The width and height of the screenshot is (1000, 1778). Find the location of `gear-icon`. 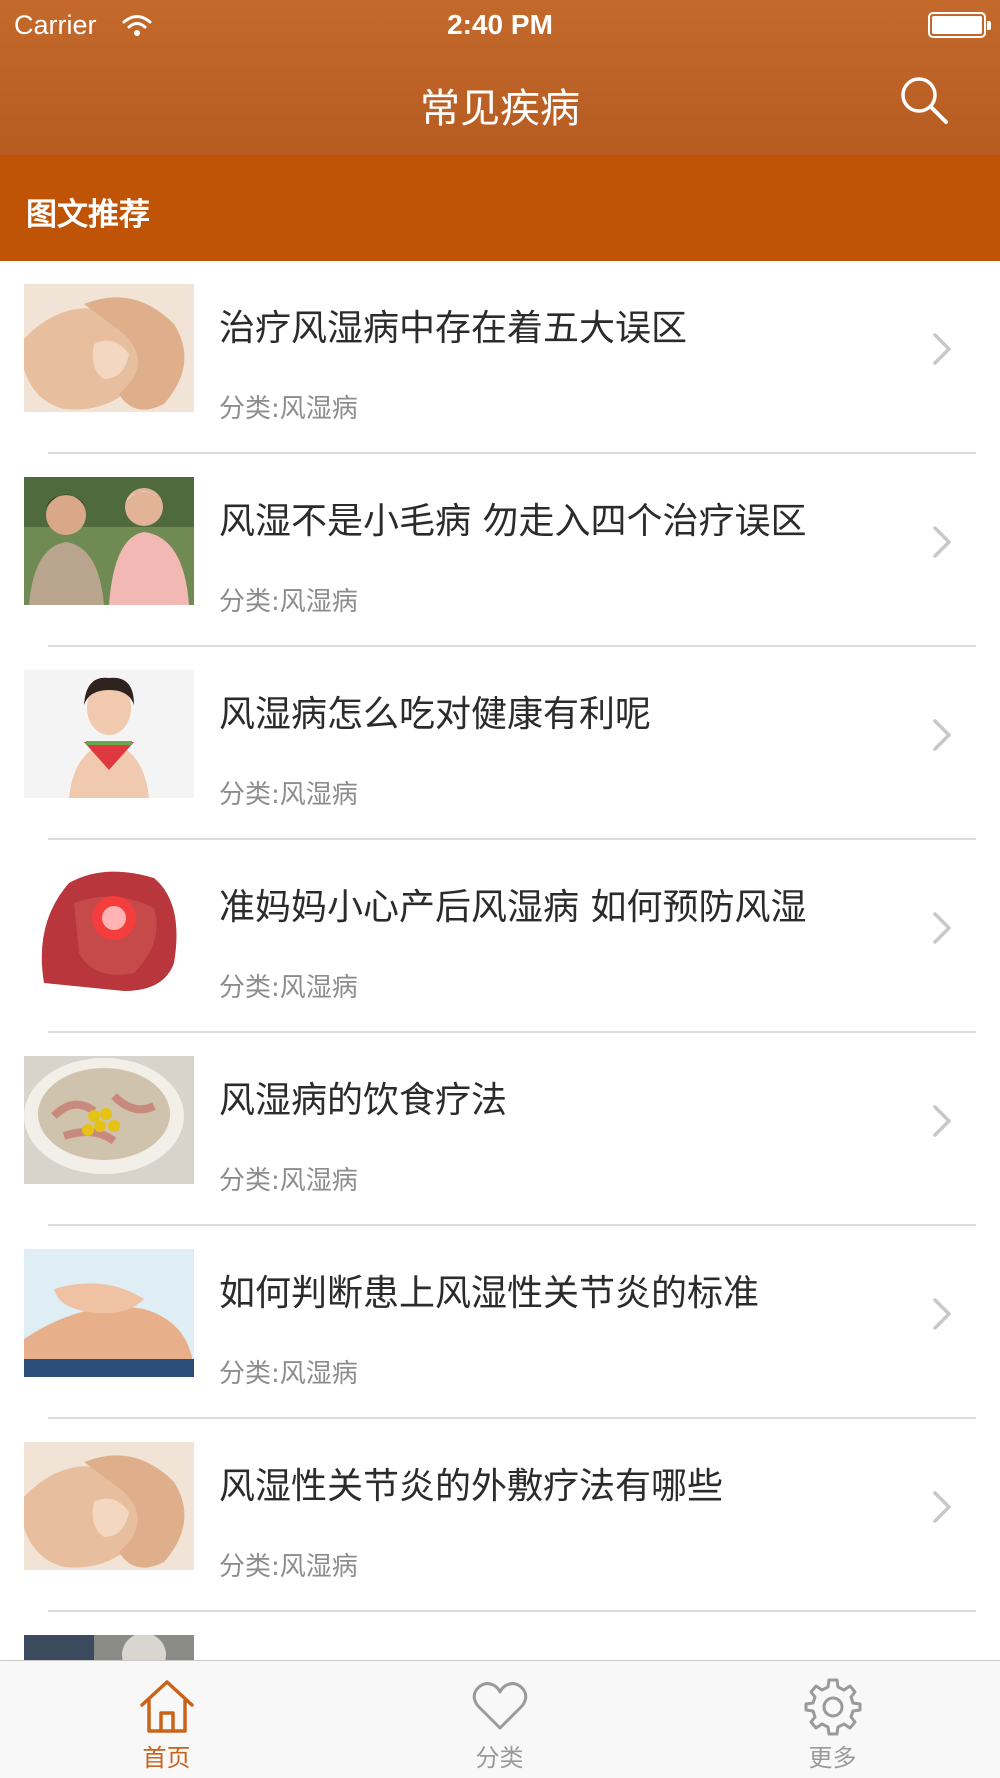

gear-icon is located at coordinates (833, 1707).